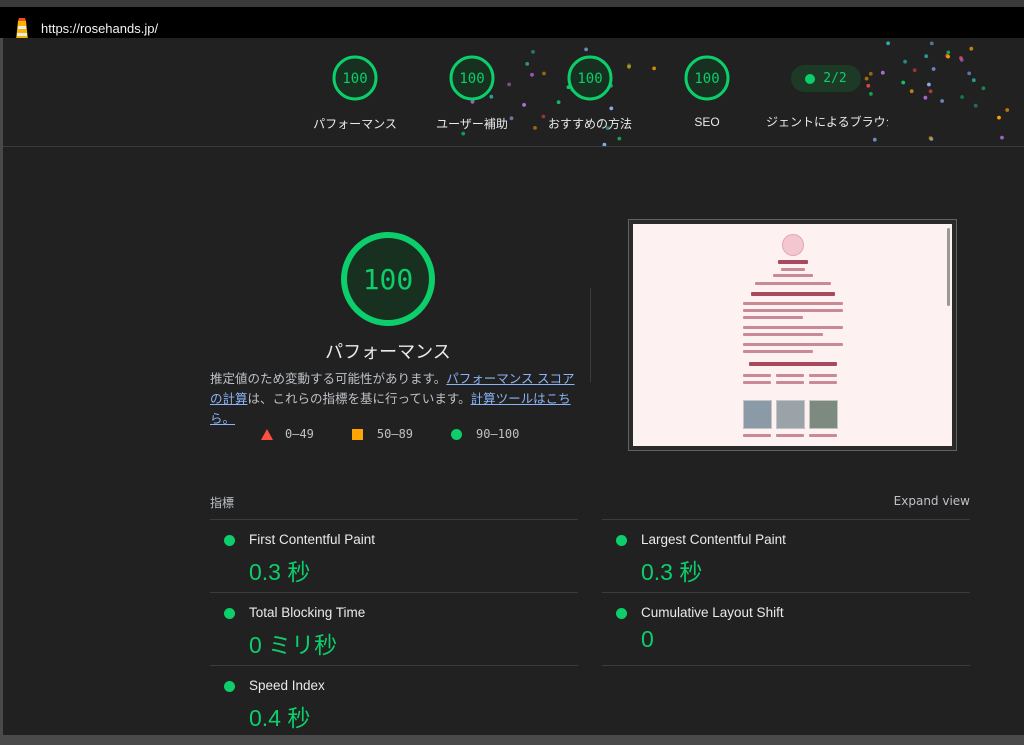 The height and width of the screenshot is (745, 1024). What do you see at coordinates (355, 124) in the screenshot?
I see `gauge-label: パフォーマンス` at bounding box center [355, 124].